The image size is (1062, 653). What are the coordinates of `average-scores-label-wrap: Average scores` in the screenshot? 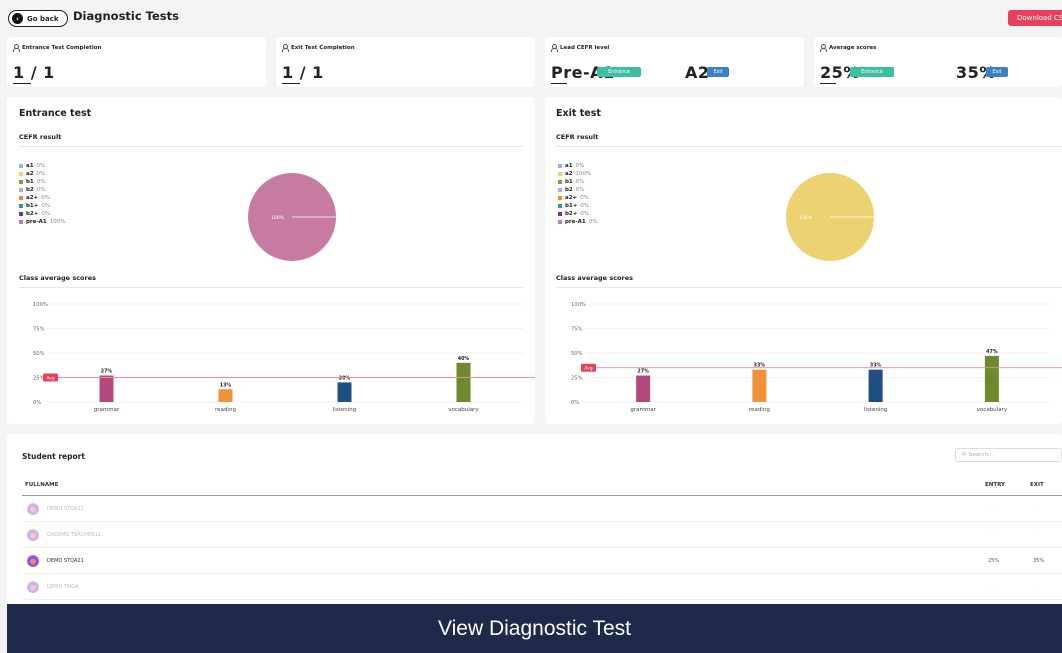 It's located at (848, 48).